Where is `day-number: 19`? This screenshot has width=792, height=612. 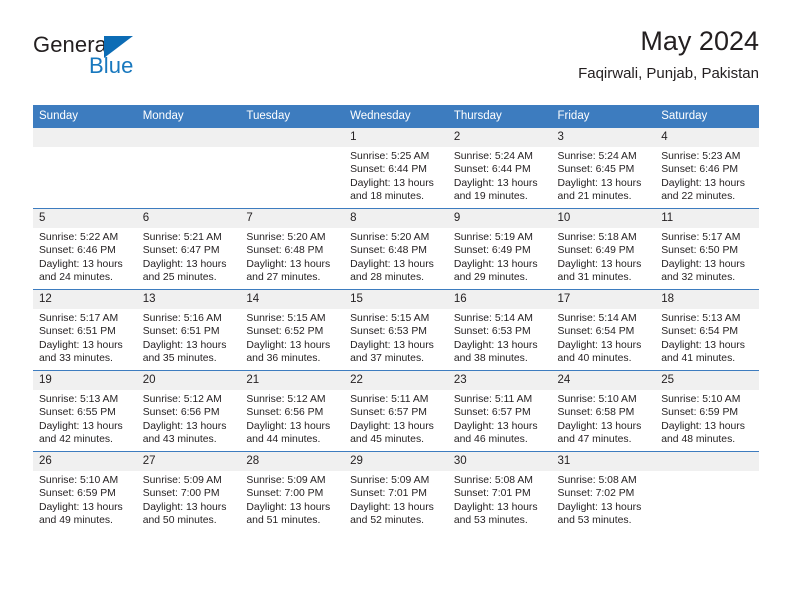
day-number: 19 is located at coordinates (85, 380).